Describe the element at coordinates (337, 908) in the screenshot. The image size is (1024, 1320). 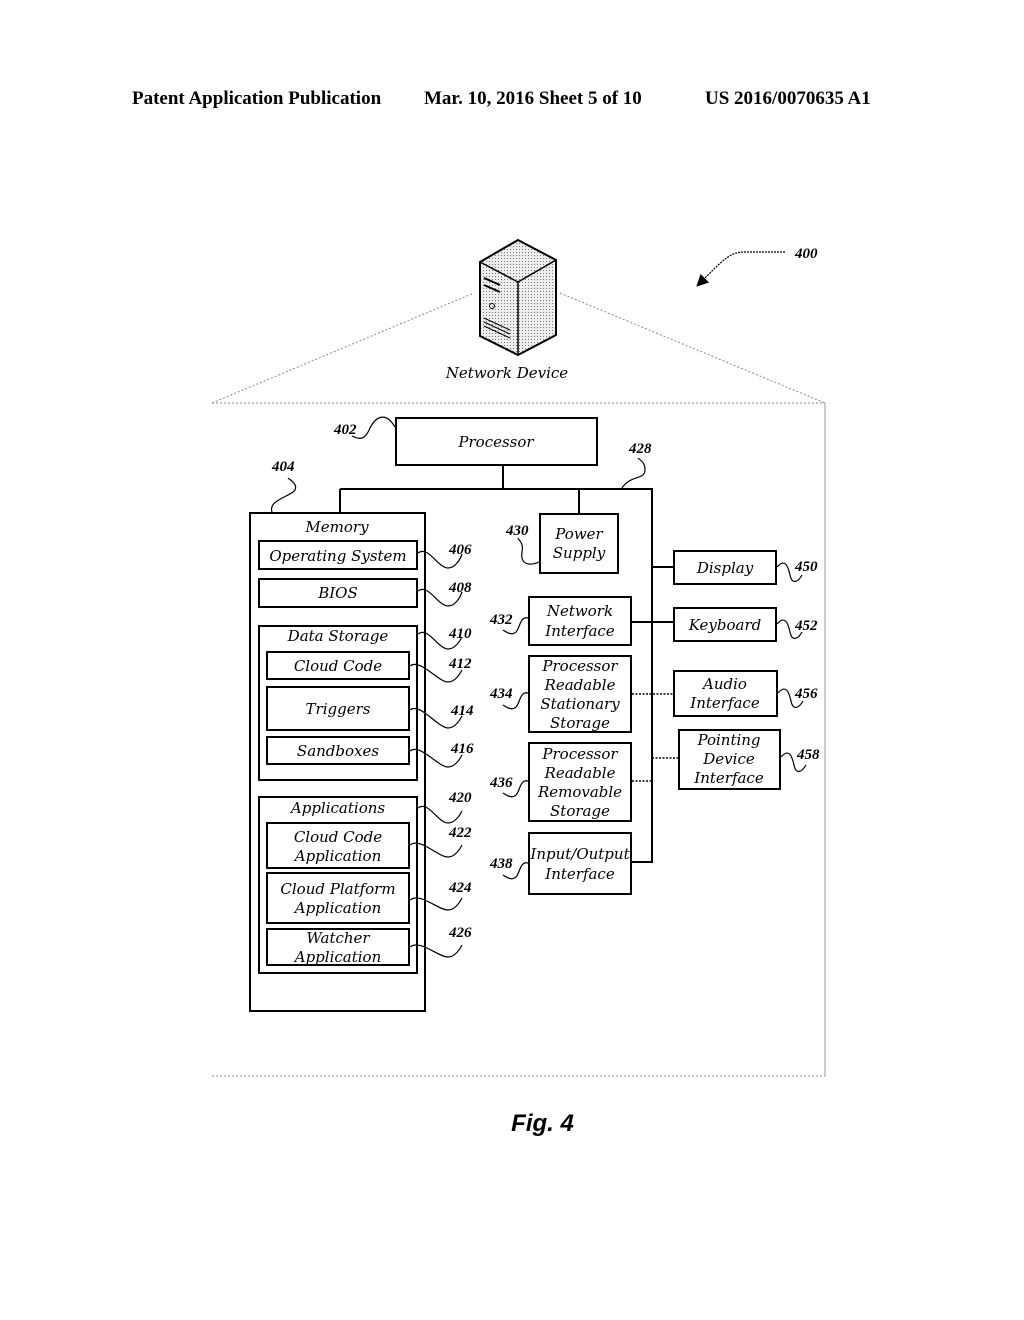
I see `cloud-platform-application-line2: Application` at that location.